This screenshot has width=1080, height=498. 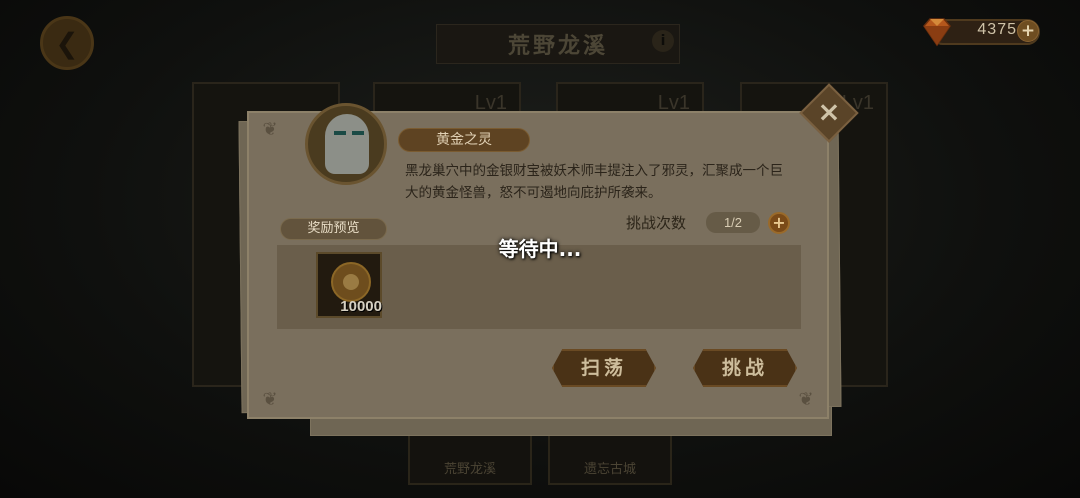 I want to click on close-icon: ×, so click(x=829, y=113).